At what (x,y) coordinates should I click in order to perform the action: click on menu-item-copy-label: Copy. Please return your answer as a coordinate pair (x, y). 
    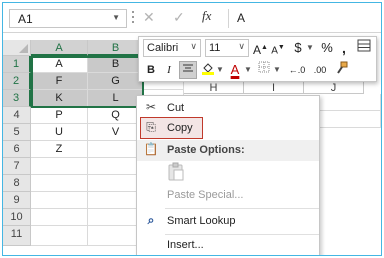
    Looking at the image, I should click on (180, 128).